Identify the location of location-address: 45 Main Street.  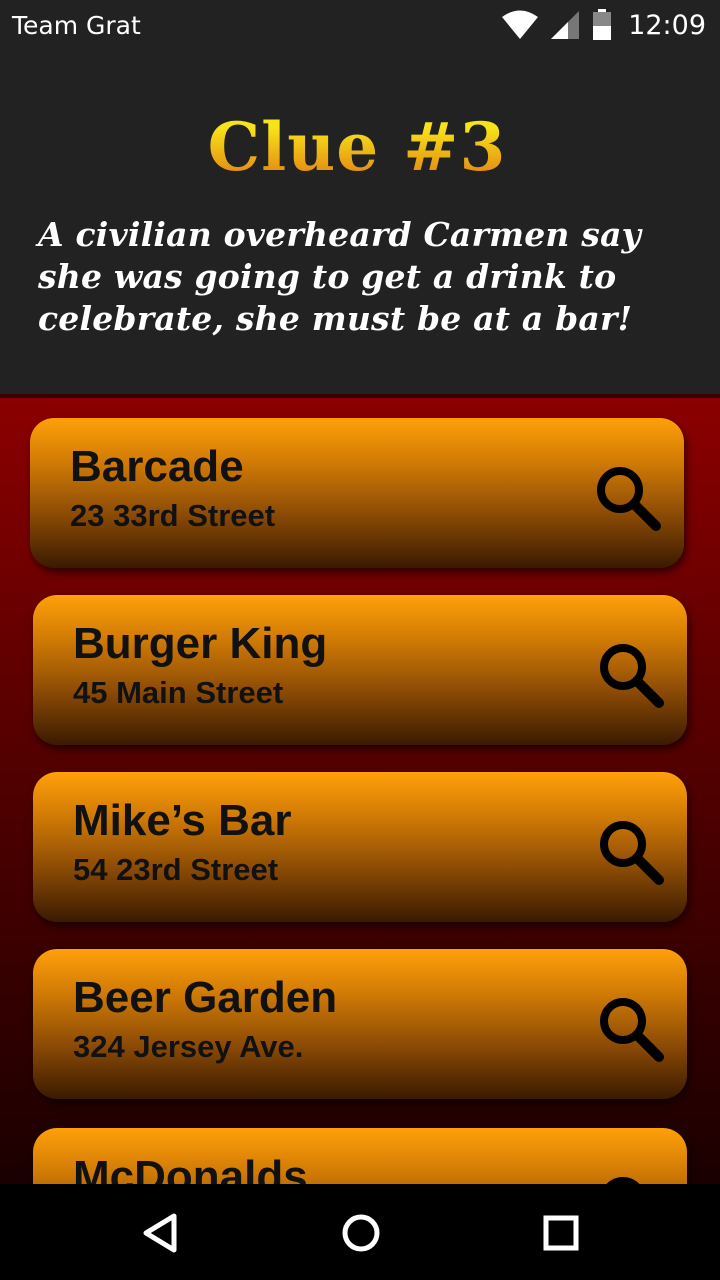
(178, 692).